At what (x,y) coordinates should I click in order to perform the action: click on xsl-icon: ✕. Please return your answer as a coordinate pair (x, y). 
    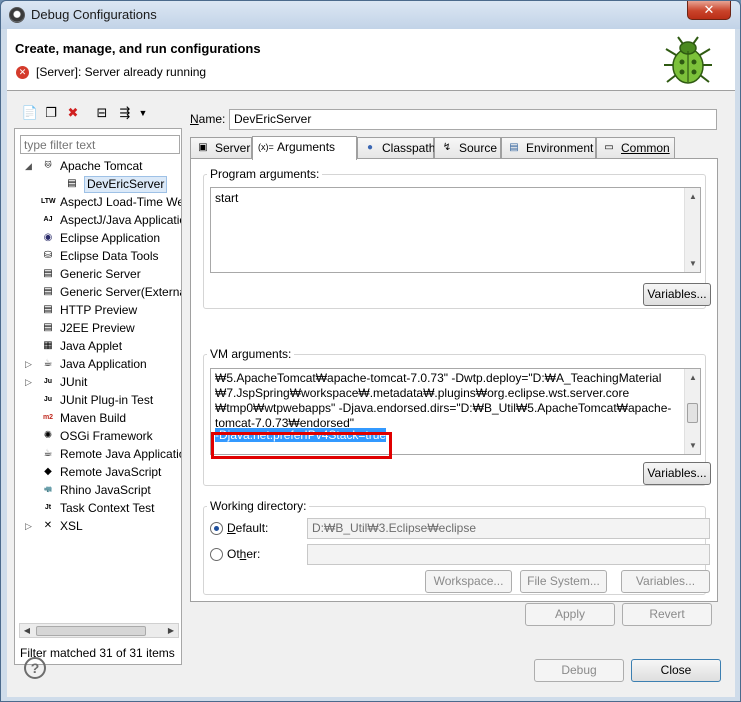
    Looking at the image, I should click on (48, 525).